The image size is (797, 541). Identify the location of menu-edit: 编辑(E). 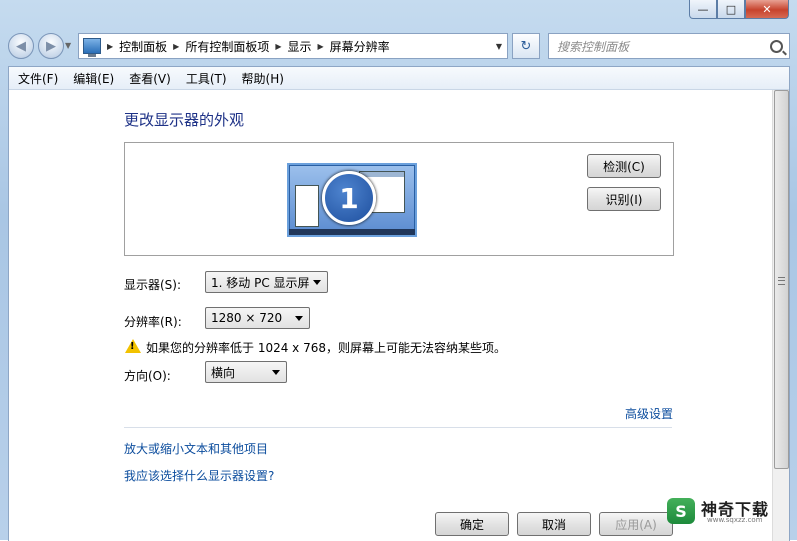
(93, 78).